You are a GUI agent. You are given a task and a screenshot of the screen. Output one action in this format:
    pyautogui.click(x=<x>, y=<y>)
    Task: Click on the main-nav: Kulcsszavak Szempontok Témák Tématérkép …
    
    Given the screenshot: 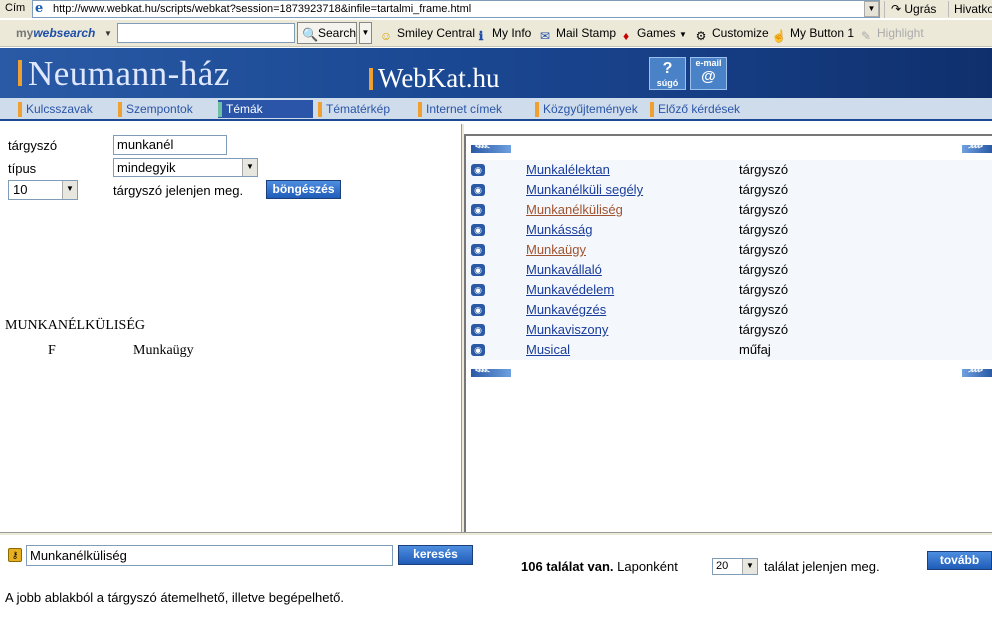 What is the action you would take?
    pyautogui.click(x=496, y=109)
    